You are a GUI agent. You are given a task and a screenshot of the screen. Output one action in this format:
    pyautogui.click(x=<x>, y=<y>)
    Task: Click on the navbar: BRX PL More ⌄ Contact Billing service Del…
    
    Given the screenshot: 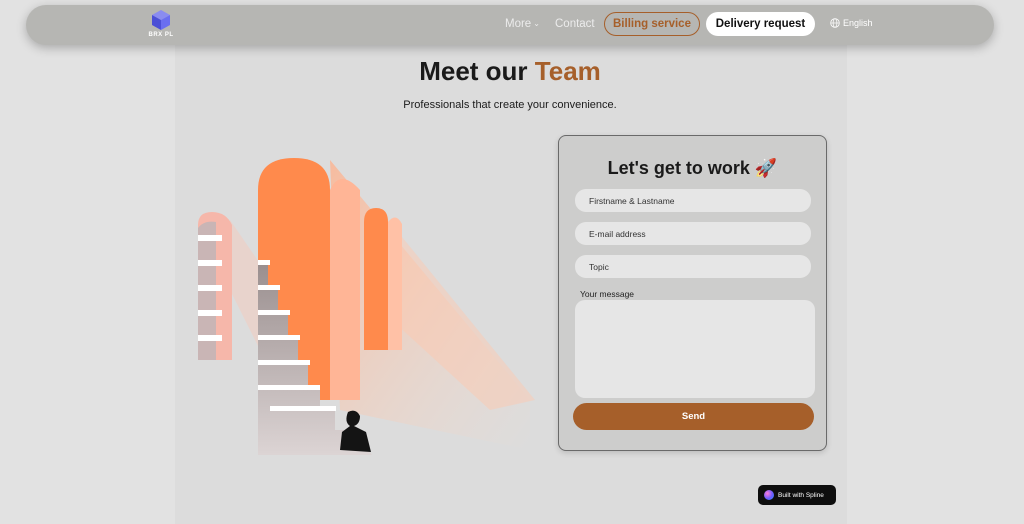 What is the action you would take?
    pyautogui.click(x=510, y=25)
    